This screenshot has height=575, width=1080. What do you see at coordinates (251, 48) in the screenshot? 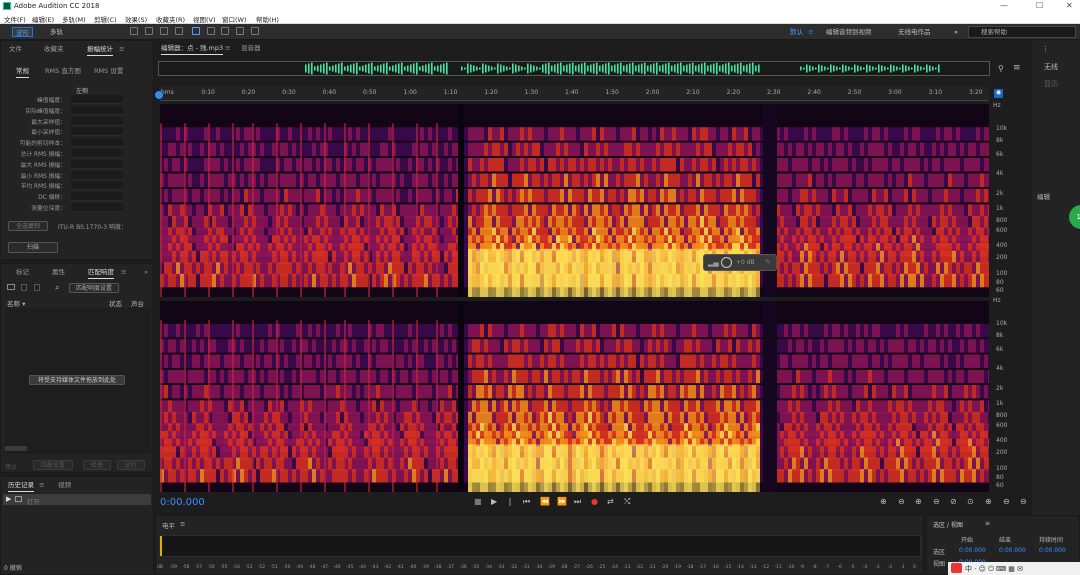
I see `tab-mixer: 混音器` at bounding box center [251, 48].